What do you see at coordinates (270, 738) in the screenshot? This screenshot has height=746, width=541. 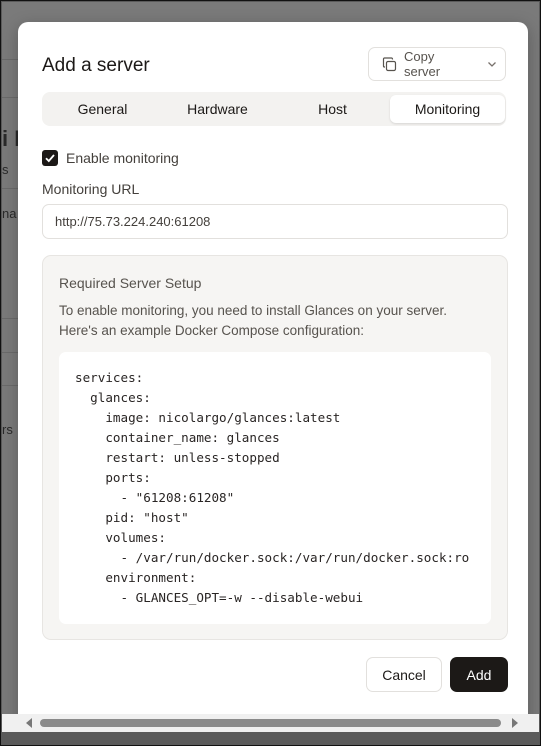 I see `bottom-backdrop` at bounding box center [270, 738].